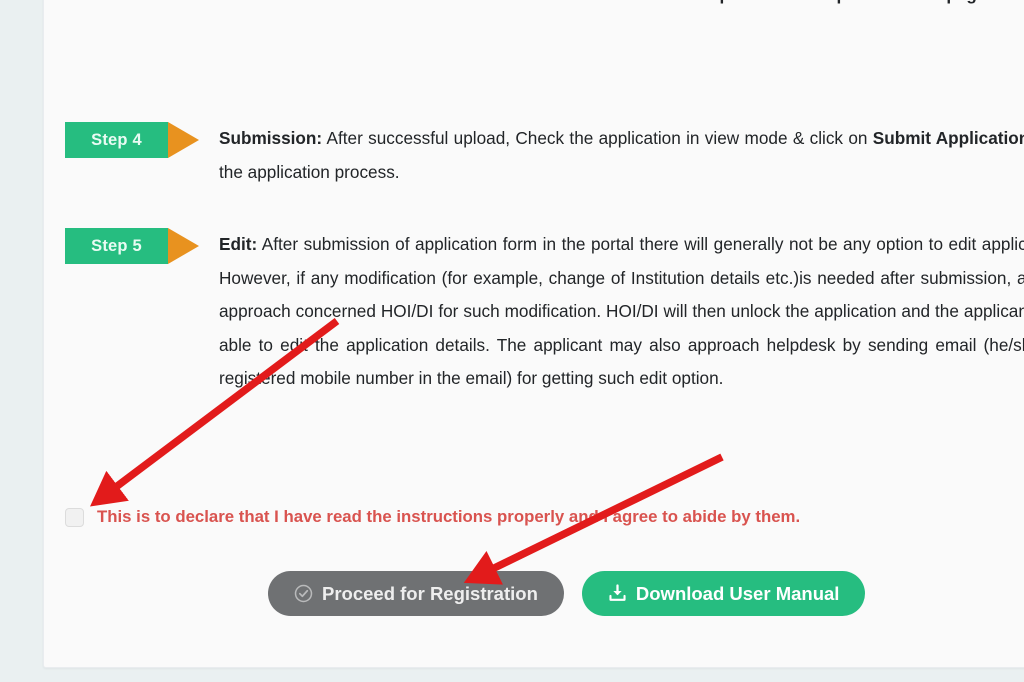  I want to click on proceed-for-registration-button: Proceed for Registration, so click(416, 593).